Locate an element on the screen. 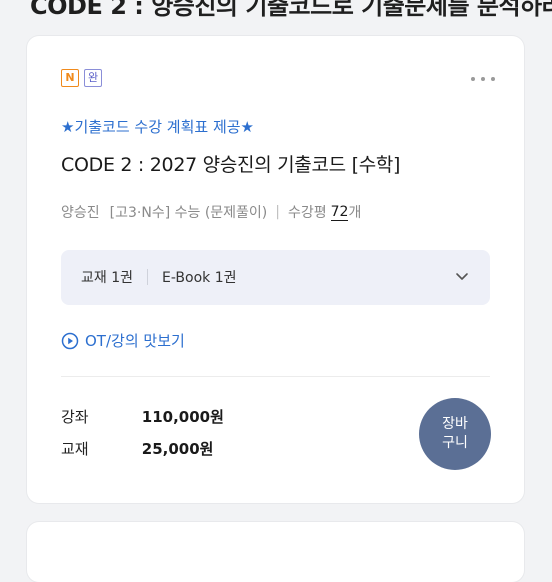 The width and height of the screenshot is (552, 582). teacher-name: 양승진 is located at coordinates (80, 213).